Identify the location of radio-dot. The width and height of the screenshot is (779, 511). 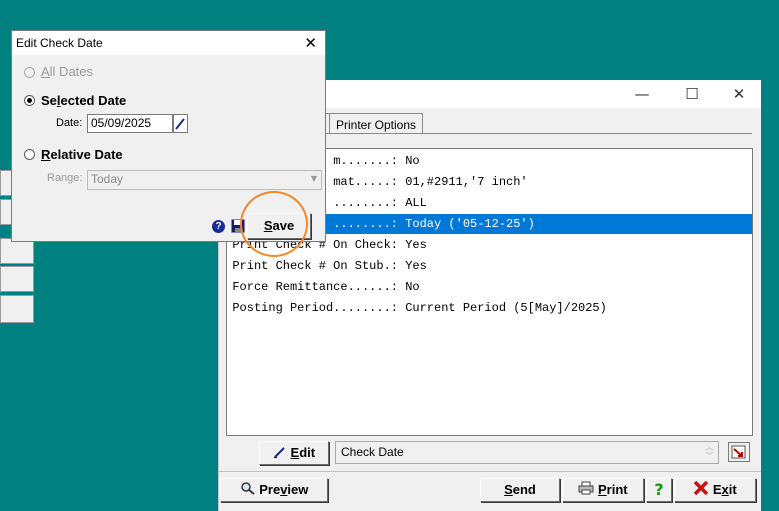
(29, 100).